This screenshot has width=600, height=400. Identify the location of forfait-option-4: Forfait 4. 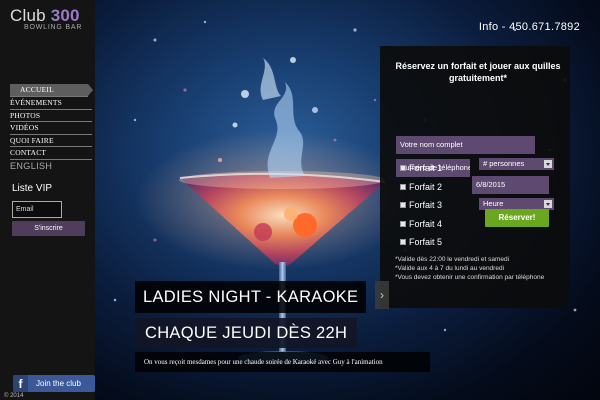
(435, 224).